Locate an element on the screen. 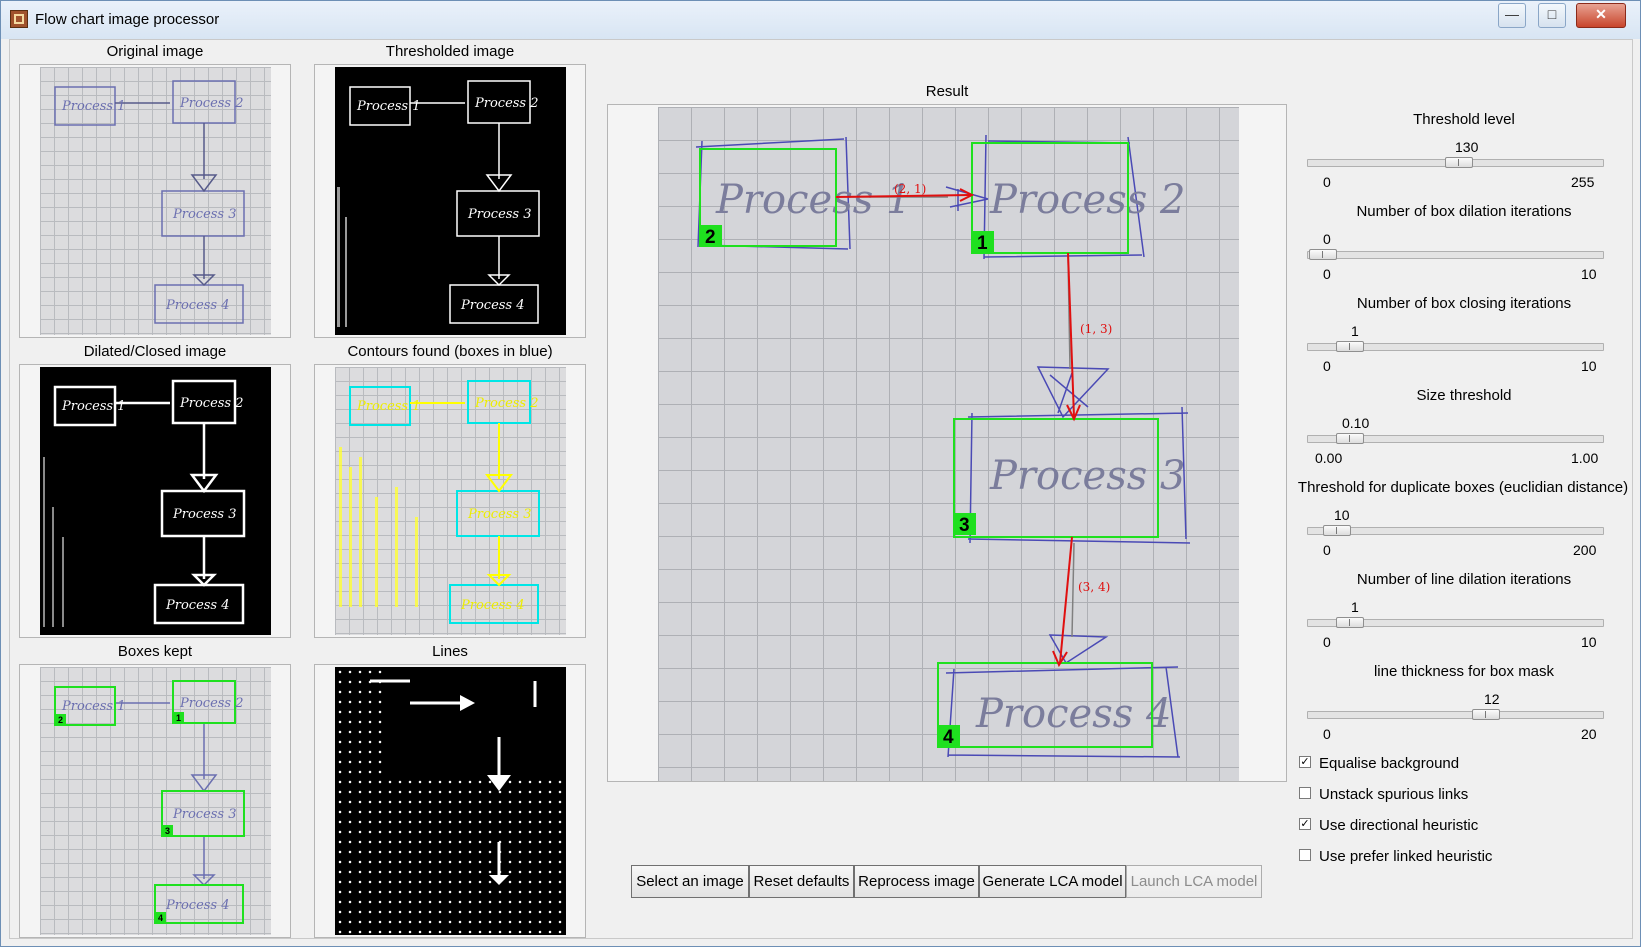 This screenshot has height=947, width=1641. prefer-linked-heuristic-label: Use prefer linked heuristic is located at coordinates (1406, 856).